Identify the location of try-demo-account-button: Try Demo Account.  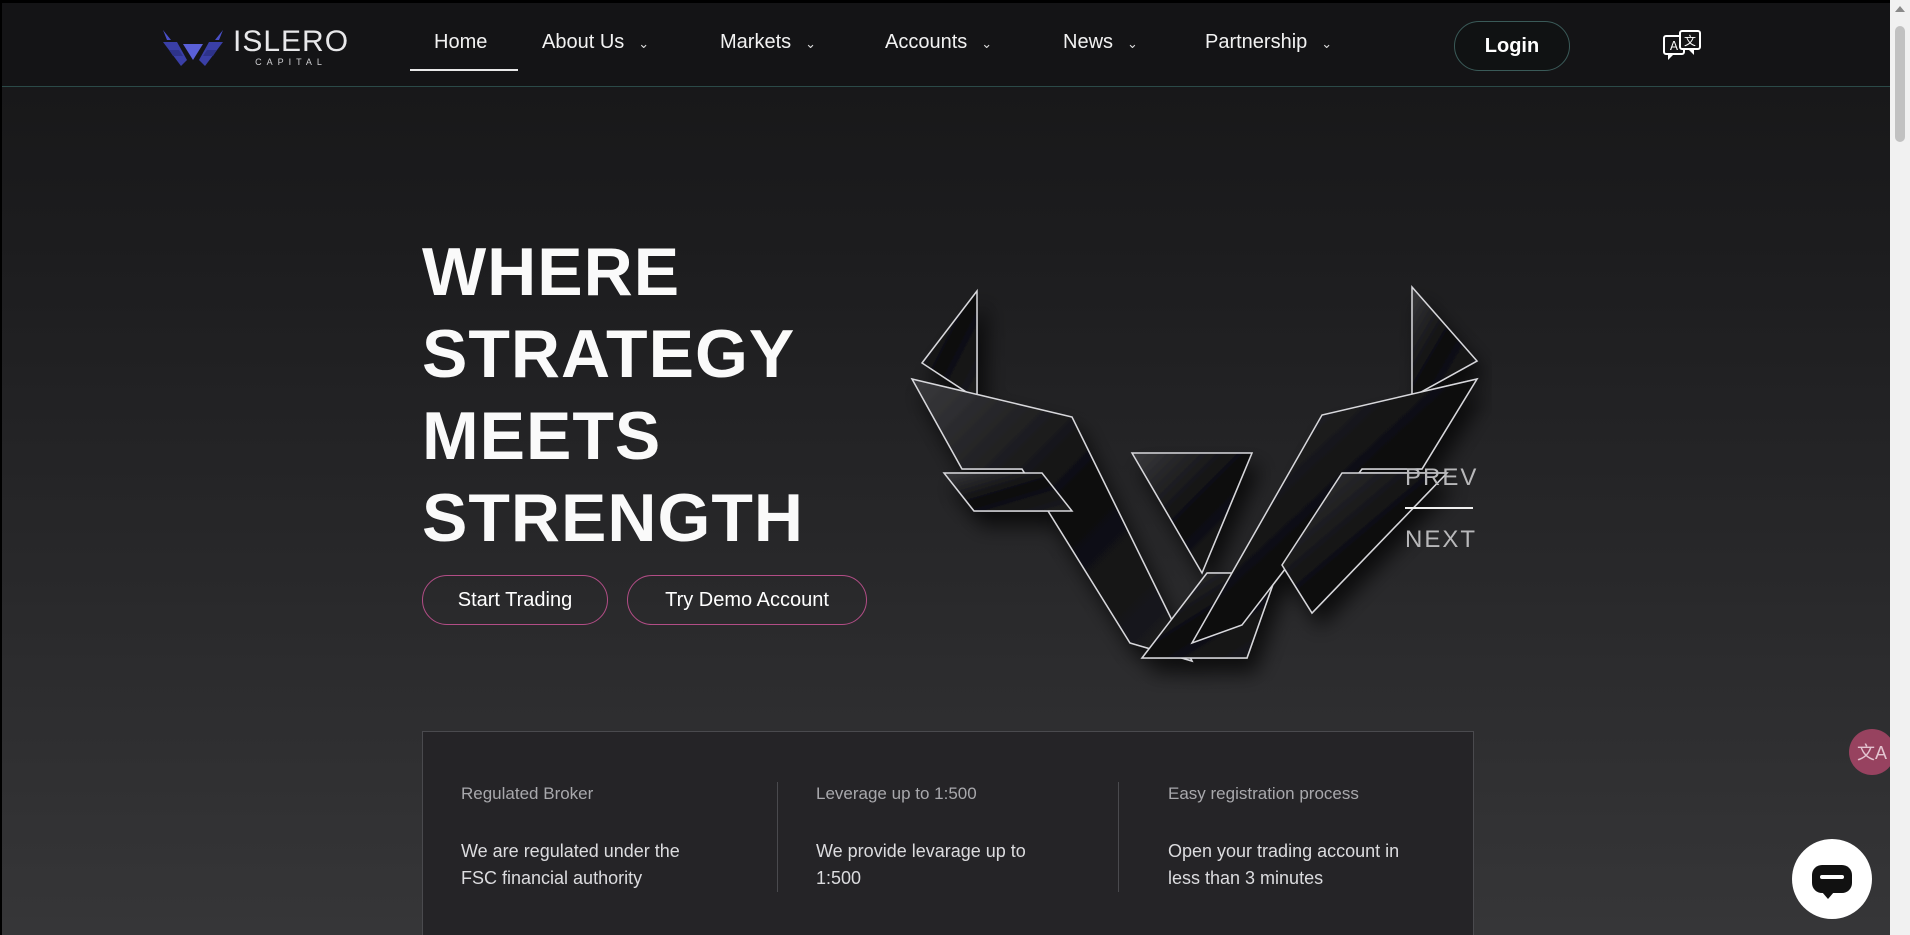
(747, 600).